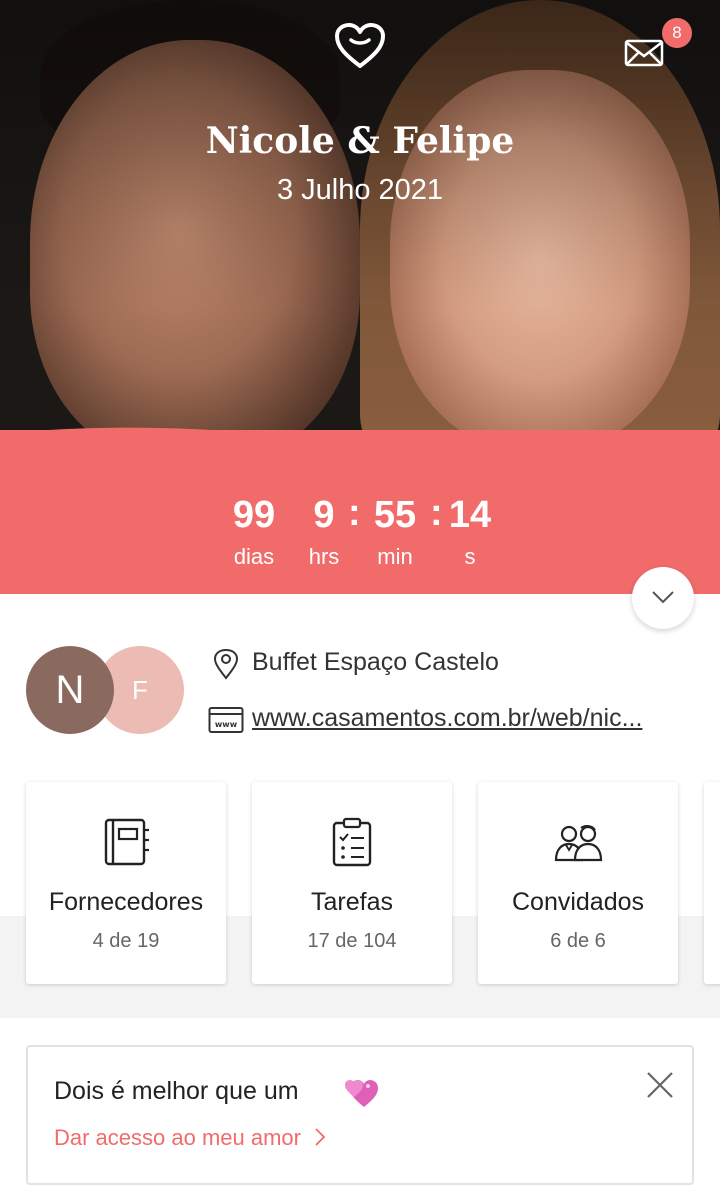  What do you see at coordinates (254, 556) in the screenshot?
I see `countdown-days-label: dias` at bounding box center [254, 556].